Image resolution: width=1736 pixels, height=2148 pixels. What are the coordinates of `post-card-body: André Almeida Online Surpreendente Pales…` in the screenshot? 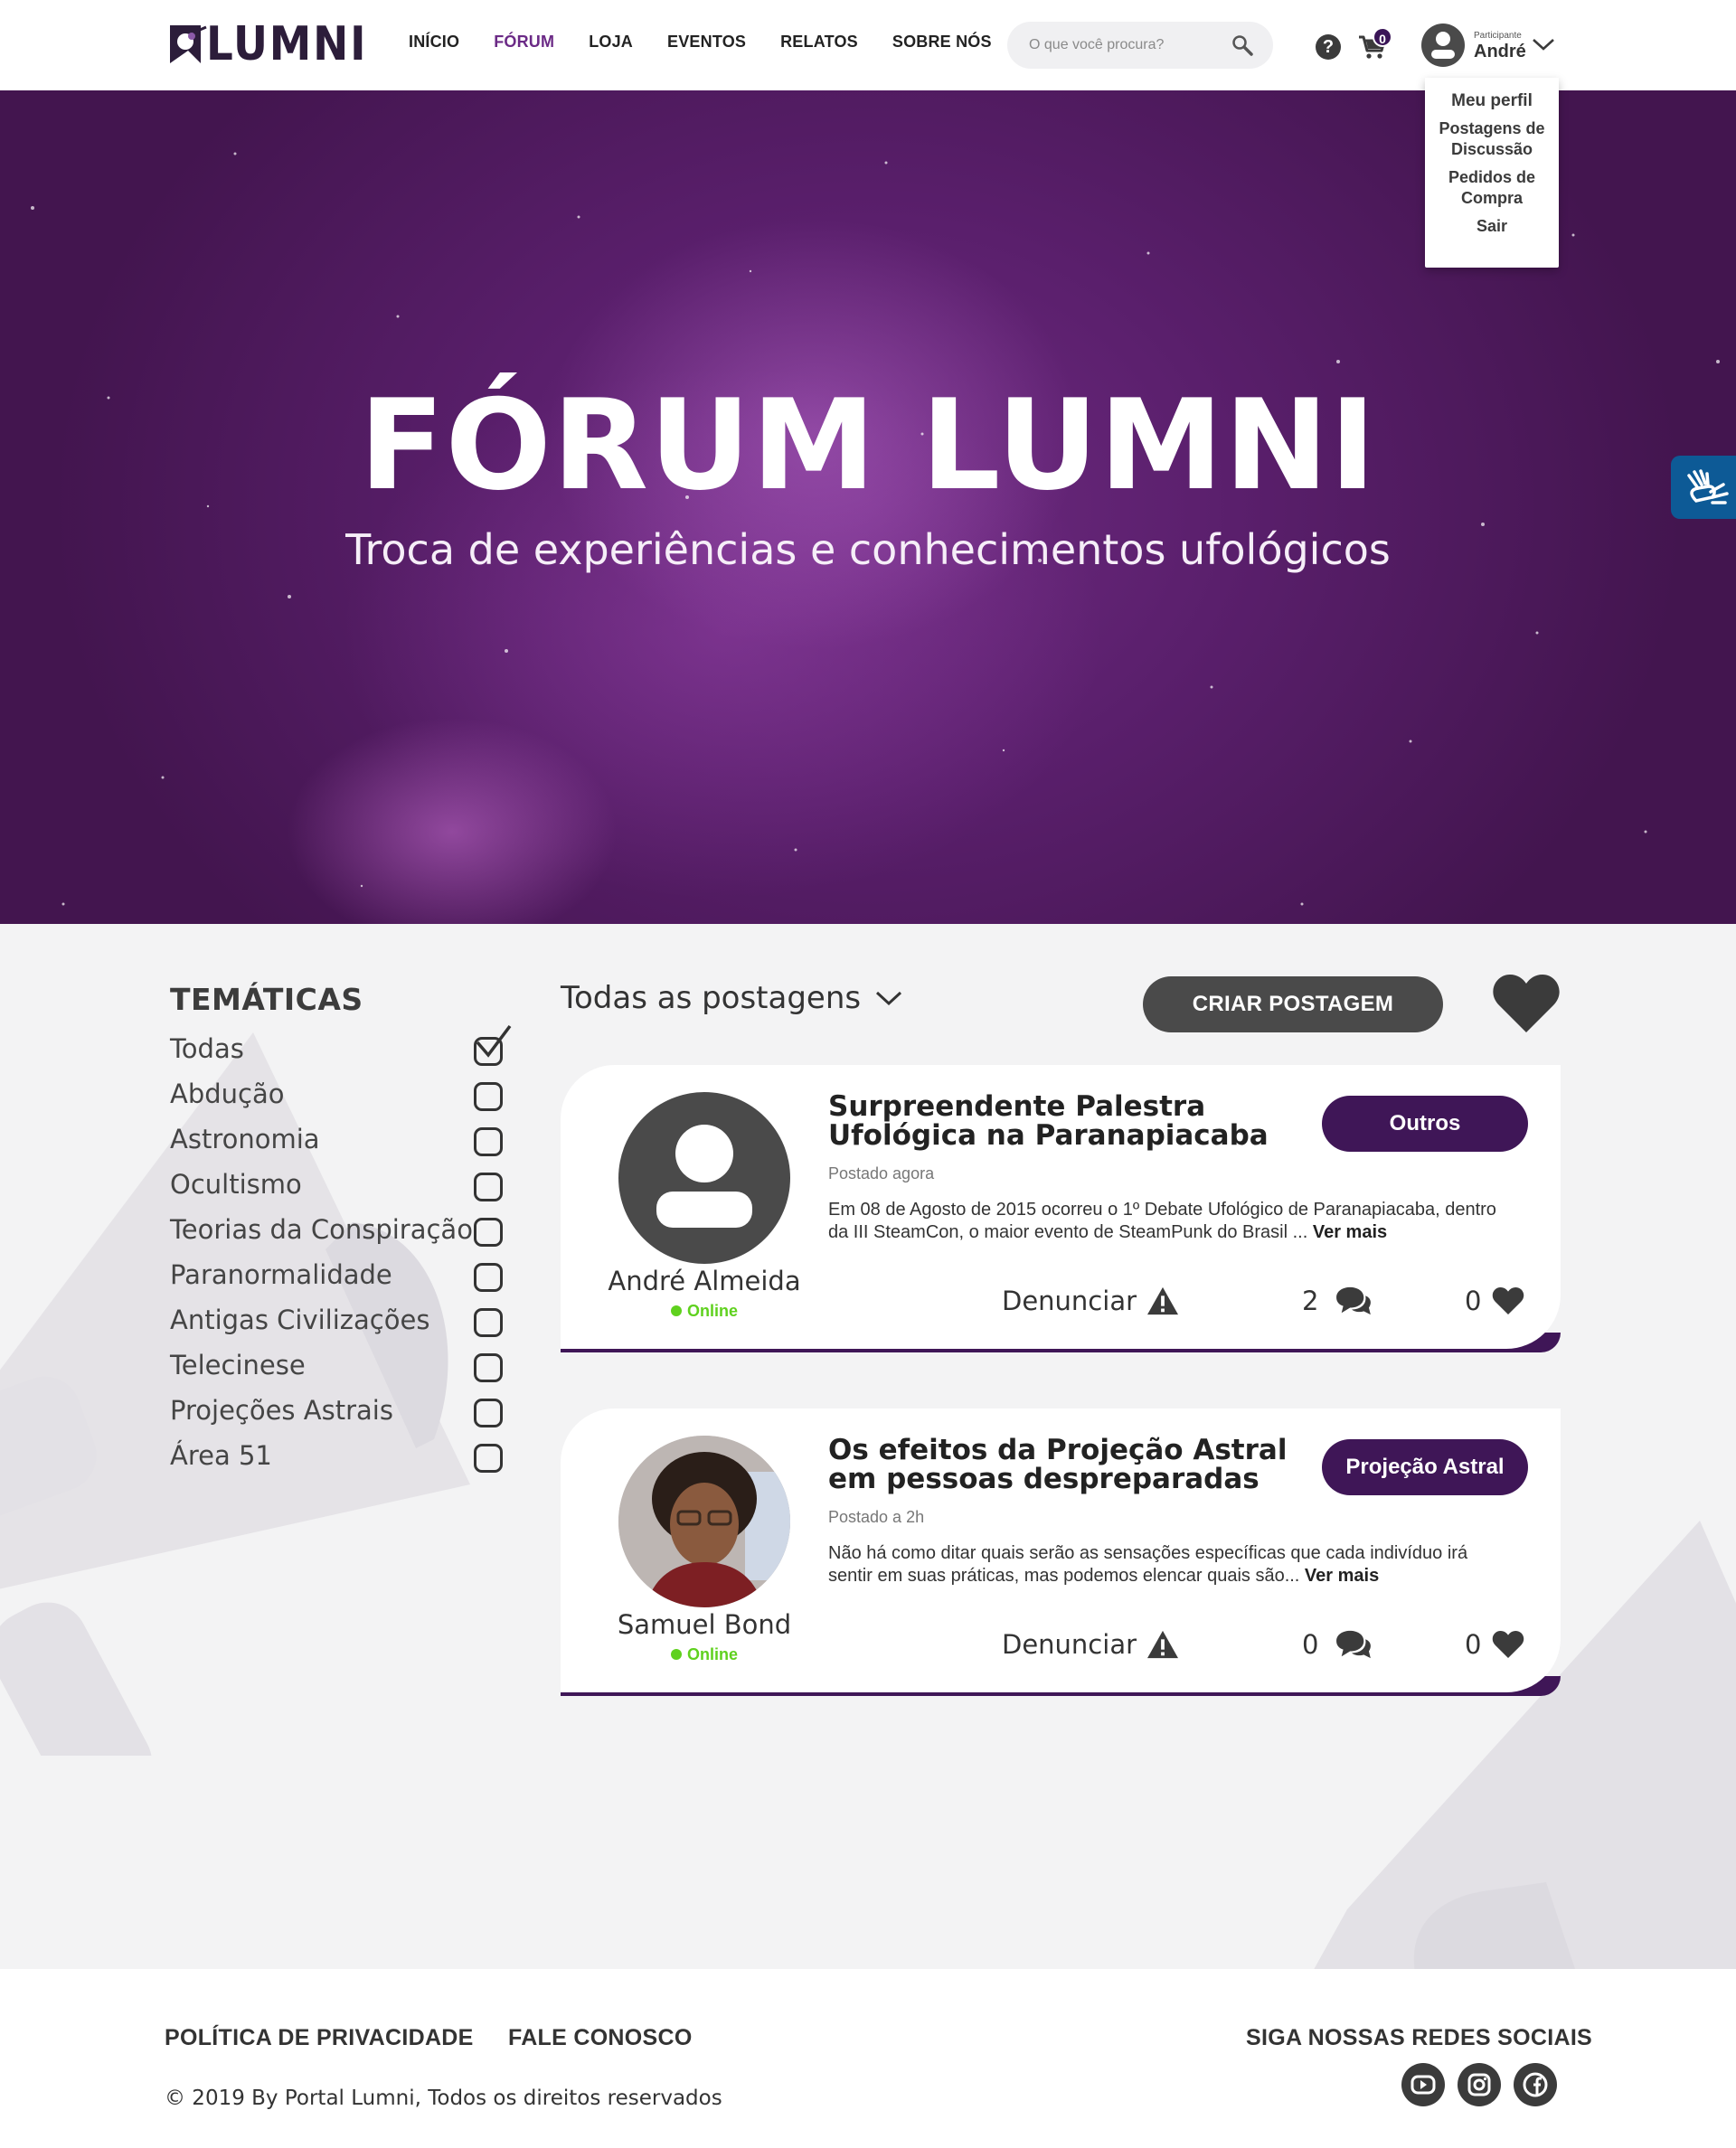 It's located at (1061, 1207).